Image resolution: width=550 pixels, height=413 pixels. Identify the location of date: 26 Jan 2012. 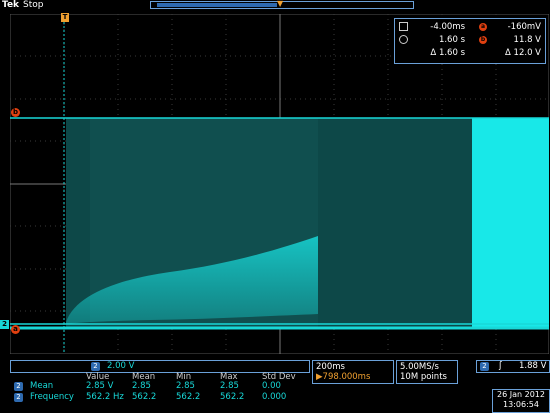
(521, 394).